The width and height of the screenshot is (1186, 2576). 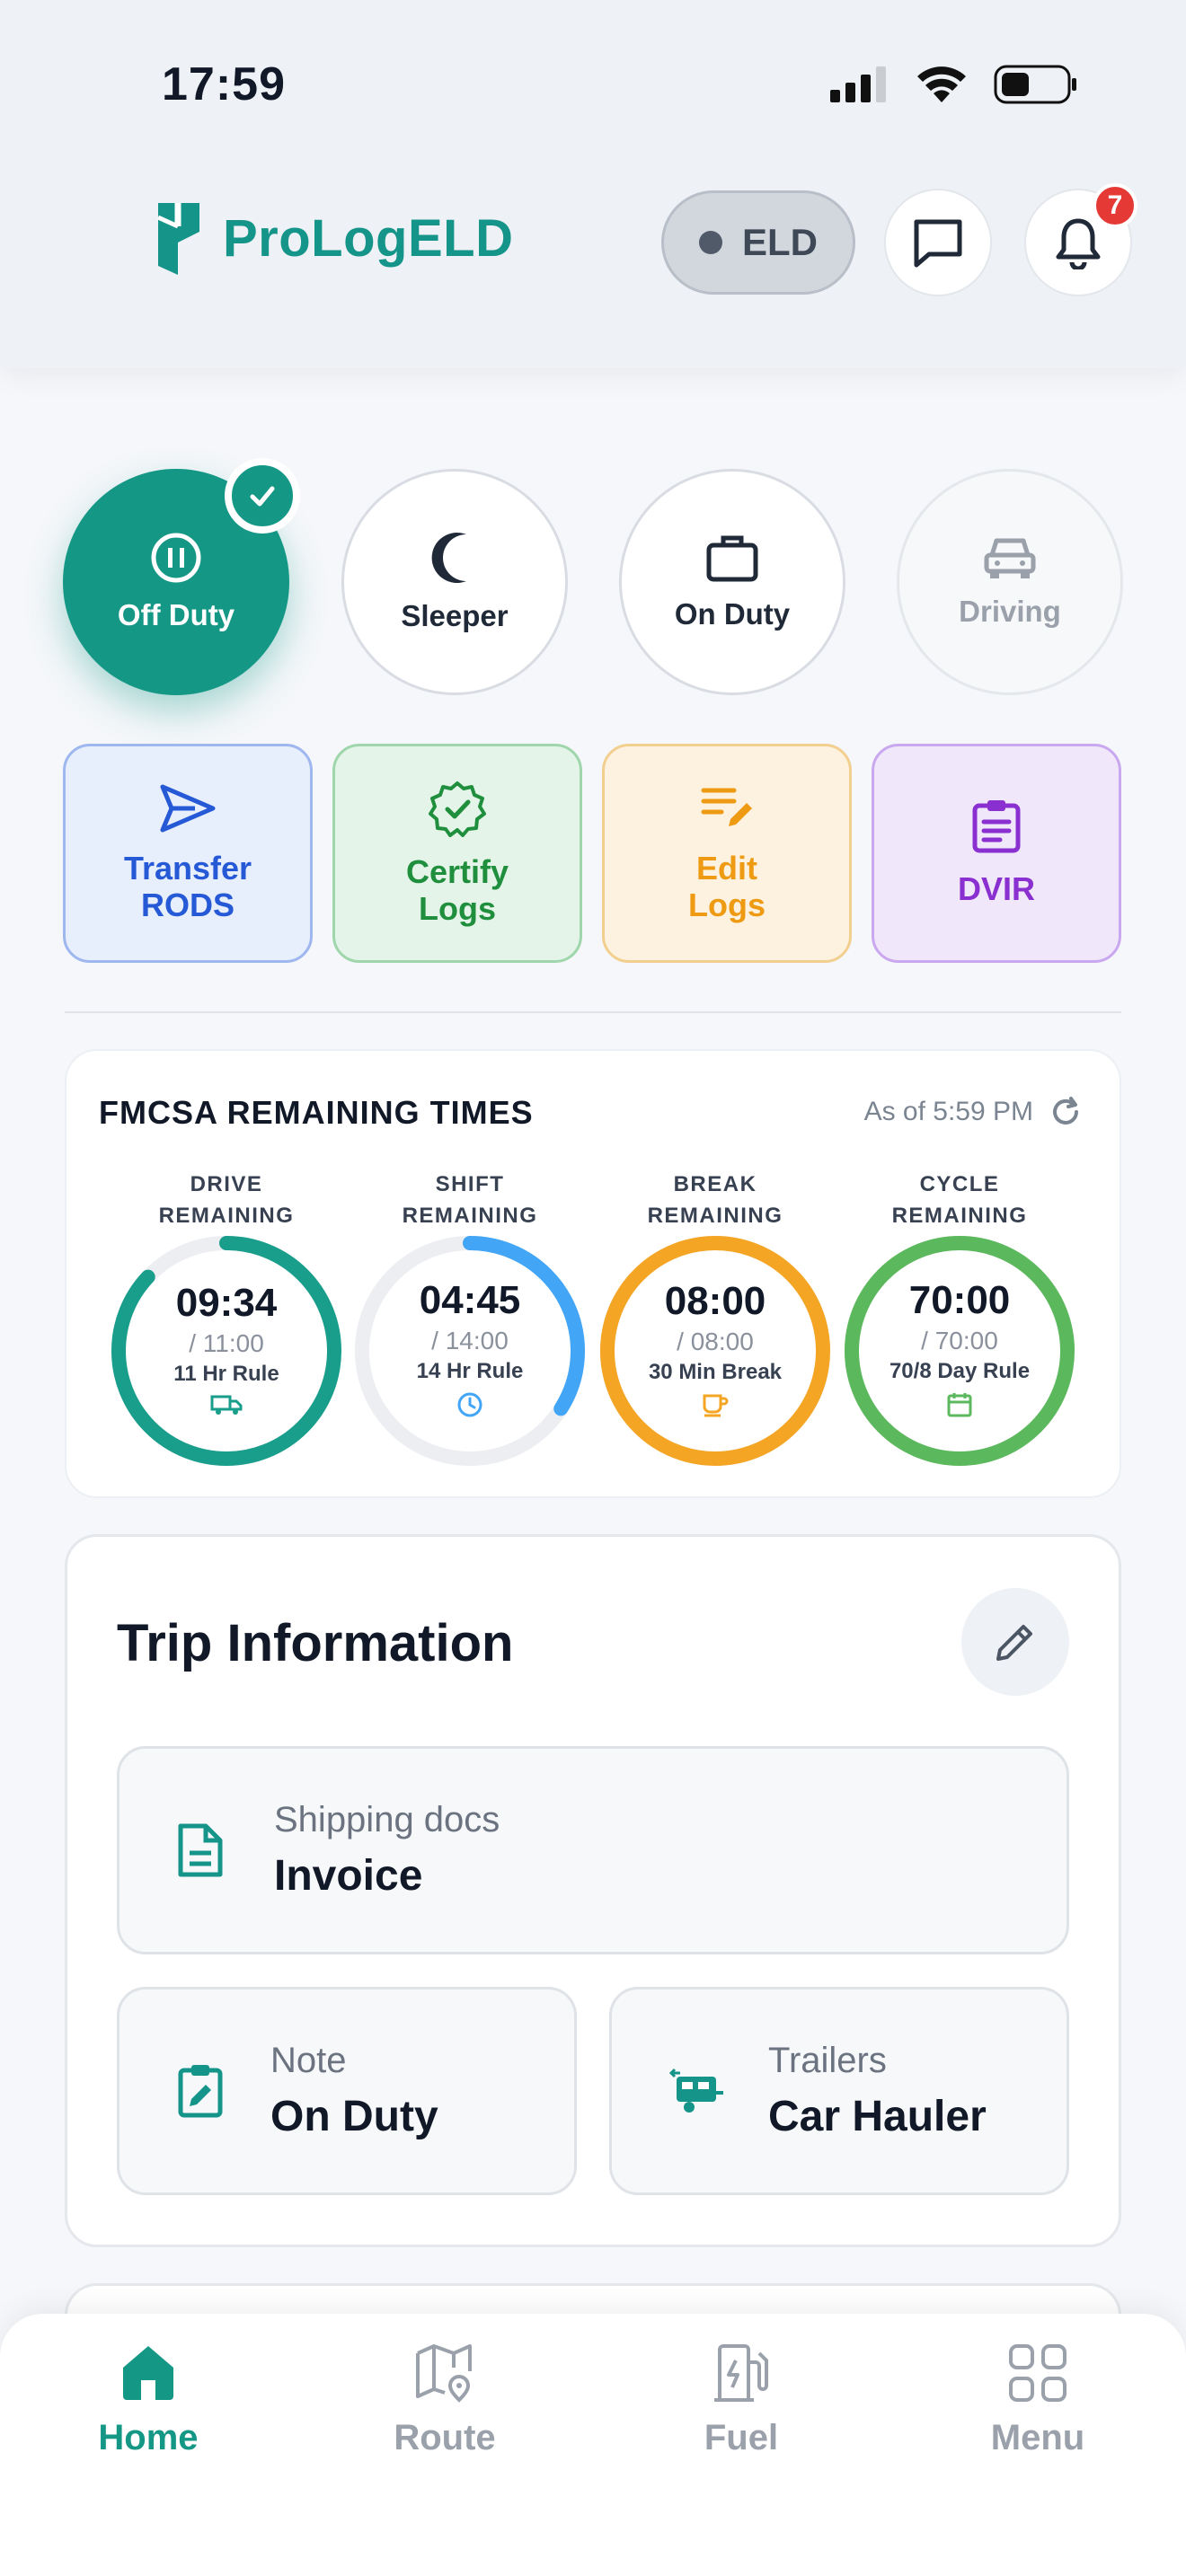 I want to click on note-field: Note On Duty, so click(x=347, y=2091).